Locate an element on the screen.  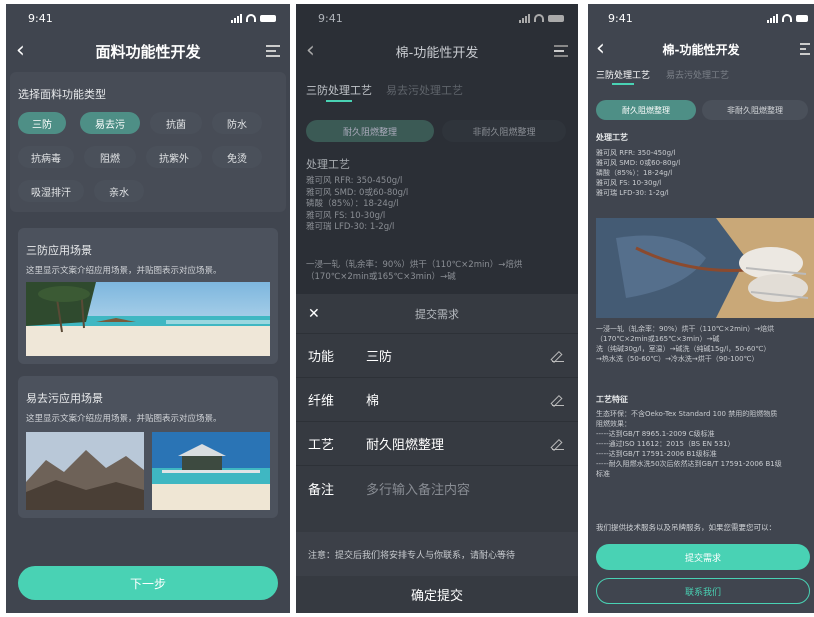
chip-label: 抗紫外 is located at coordinates (174, 159).